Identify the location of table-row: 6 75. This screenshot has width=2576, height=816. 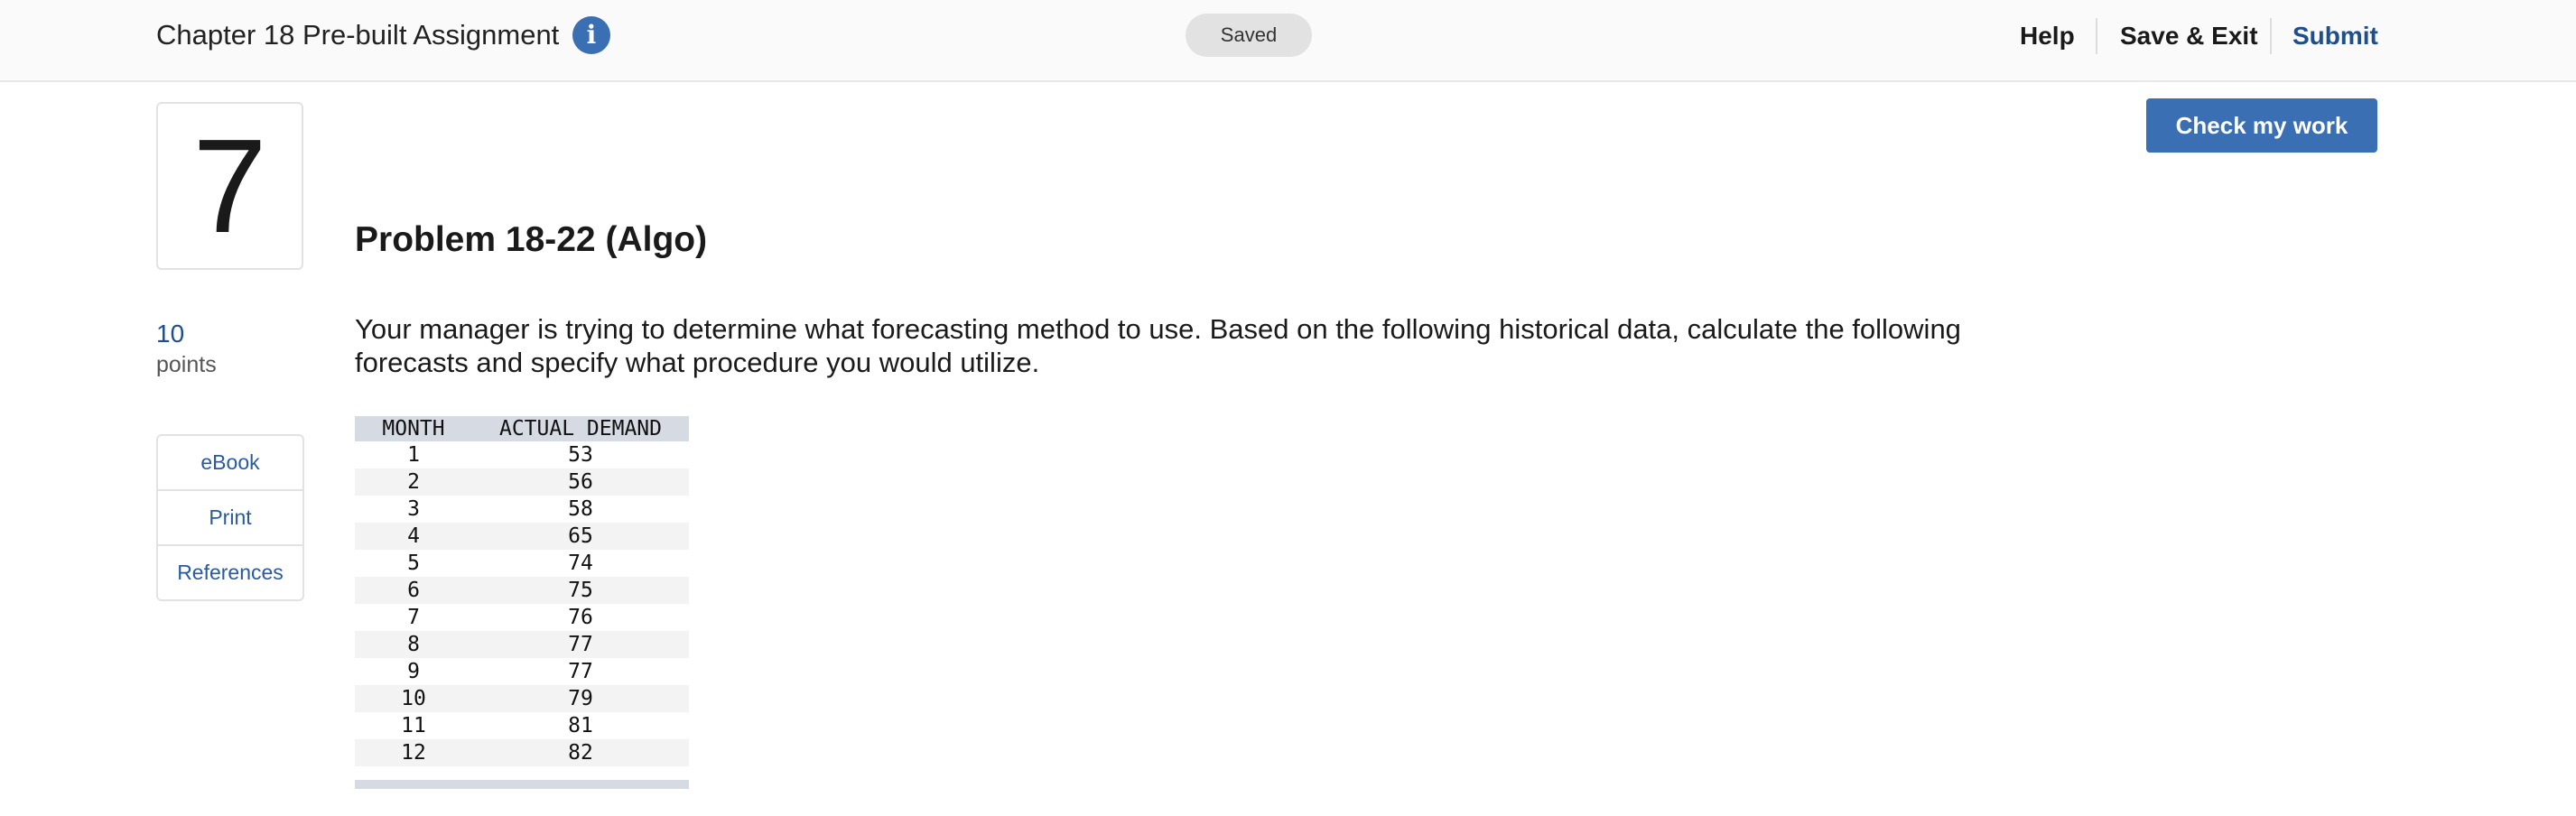
(522, 590).